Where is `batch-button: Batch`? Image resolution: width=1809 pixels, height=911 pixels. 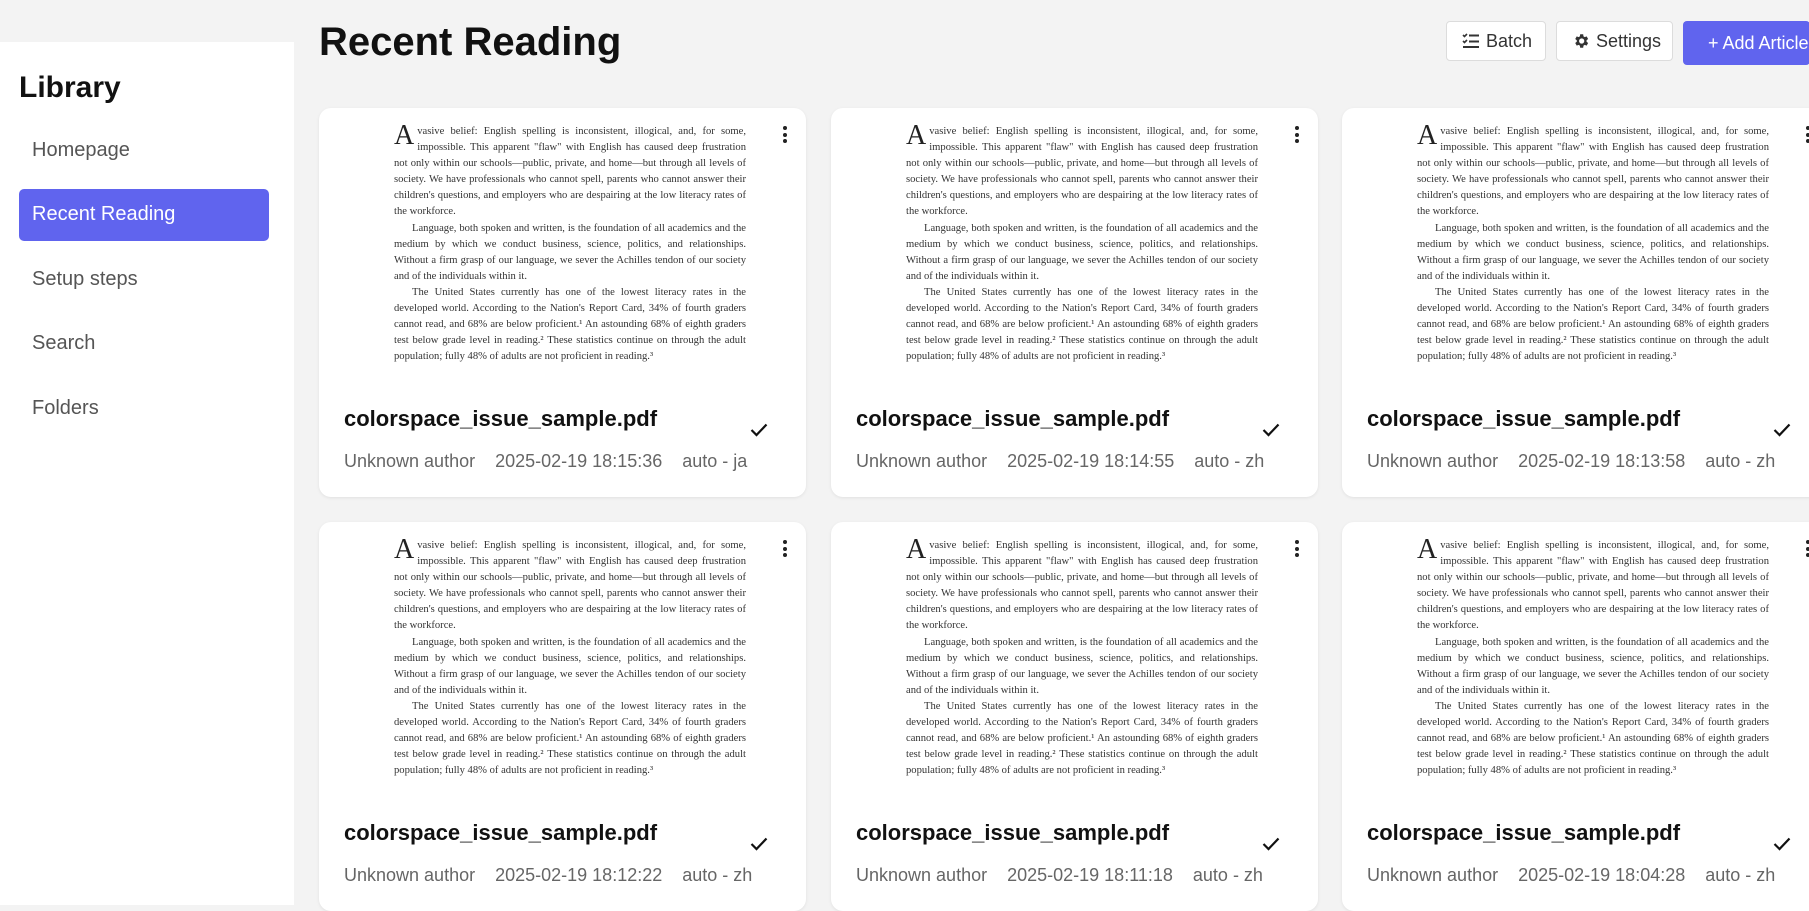 batch-button: Batch is located at coordinates (1496, 41).